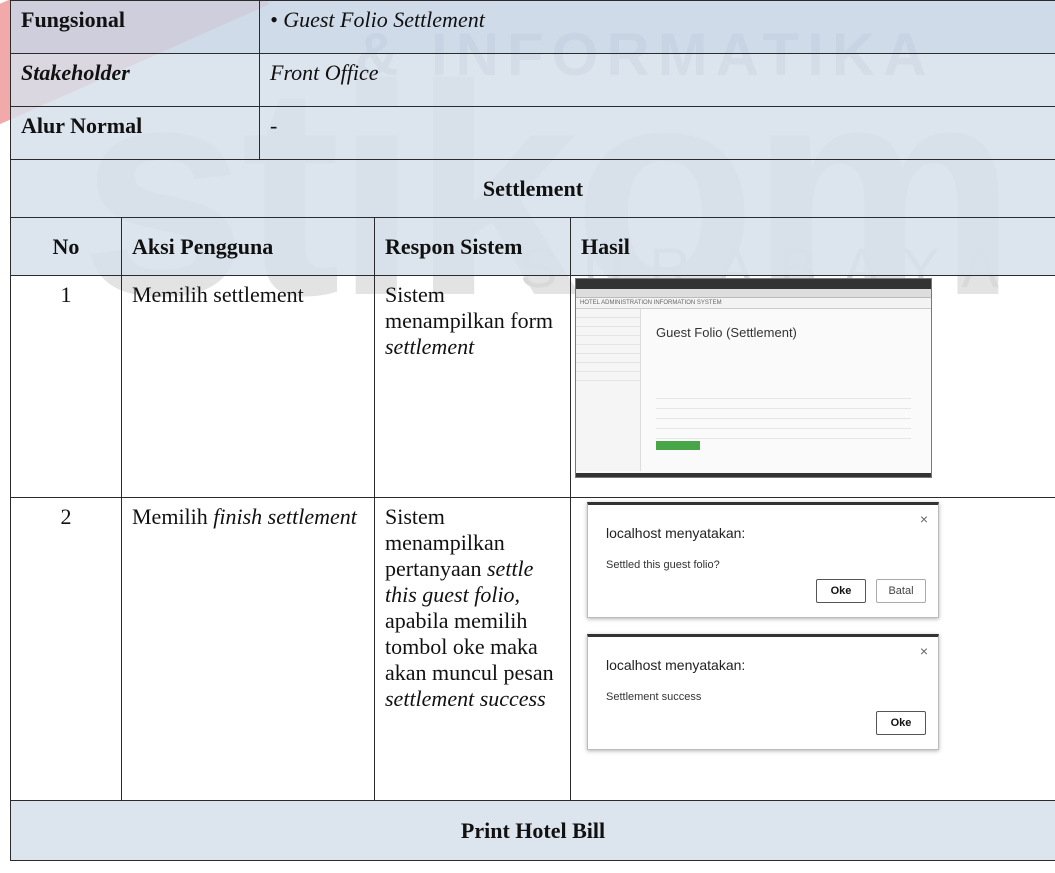 The width and height of the screenshot is (1055, 873). Describe the element at coordinates (469, 307) in the screenshot. I see `respon-text: Sistem menampilkan form` at that location.